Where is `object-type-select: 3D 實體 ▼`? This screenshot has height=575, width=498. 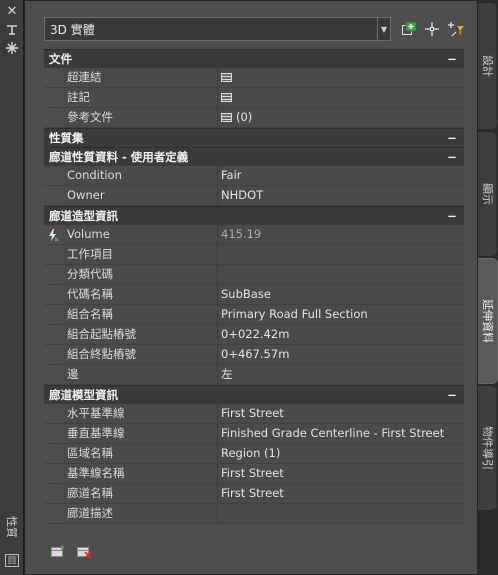
object-type-select: 3D 實體 ▼ is located at coordinates (217, 29).